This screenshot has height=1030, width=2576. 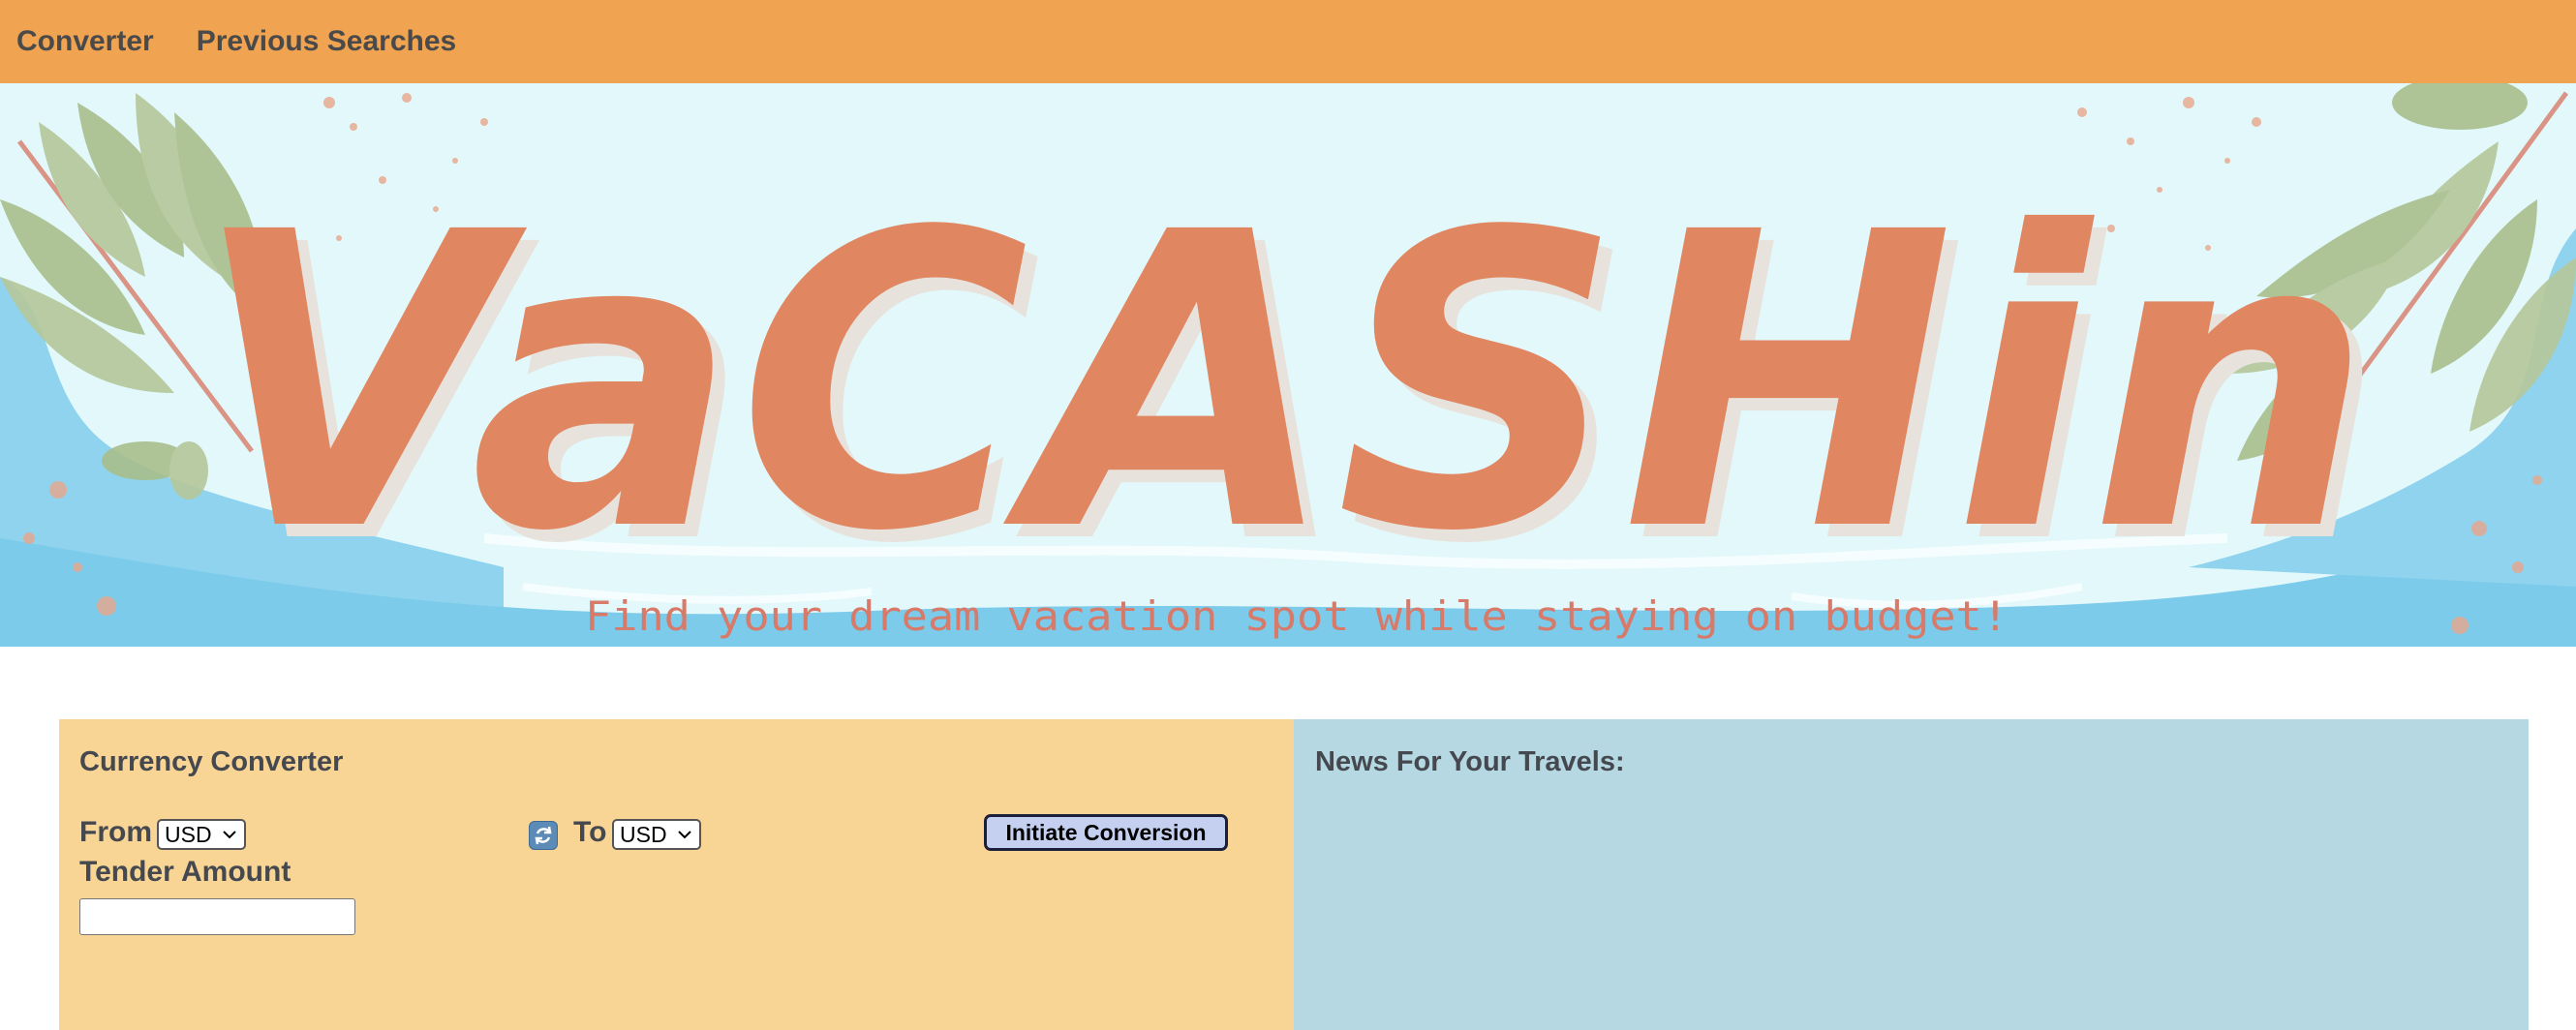 I want to click on to-currency-select: USD, so click(x=656, y=834).